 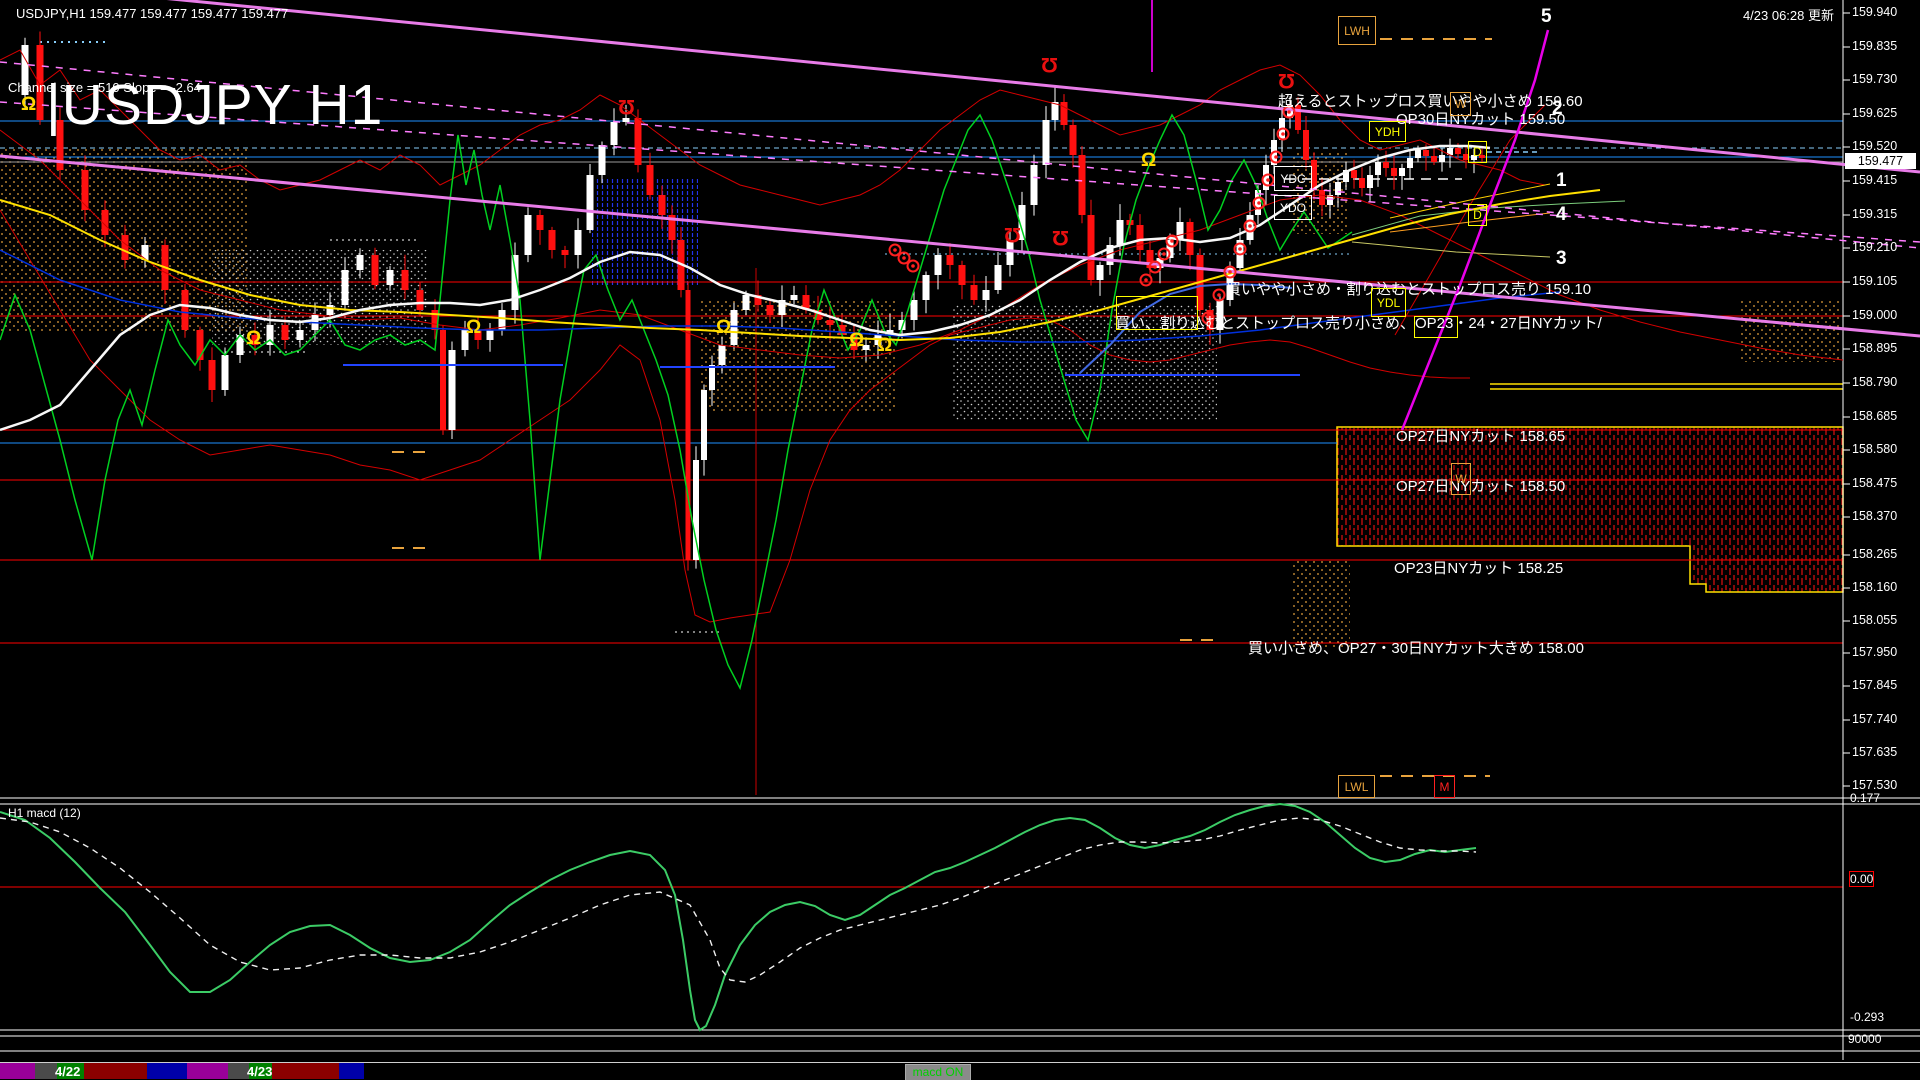 I want to click on price-axis-label: 159.105, so click(x=1875, y=281).